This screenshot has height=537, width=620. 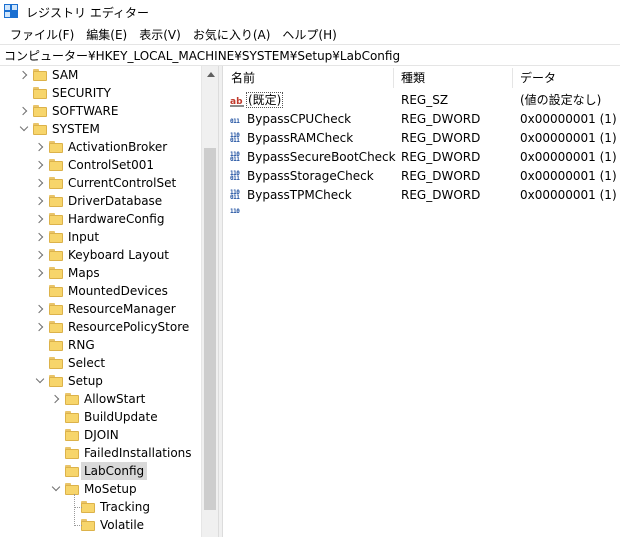 I want to click on tree-item-label: FailedInstallations, so click(x=138, y=453).